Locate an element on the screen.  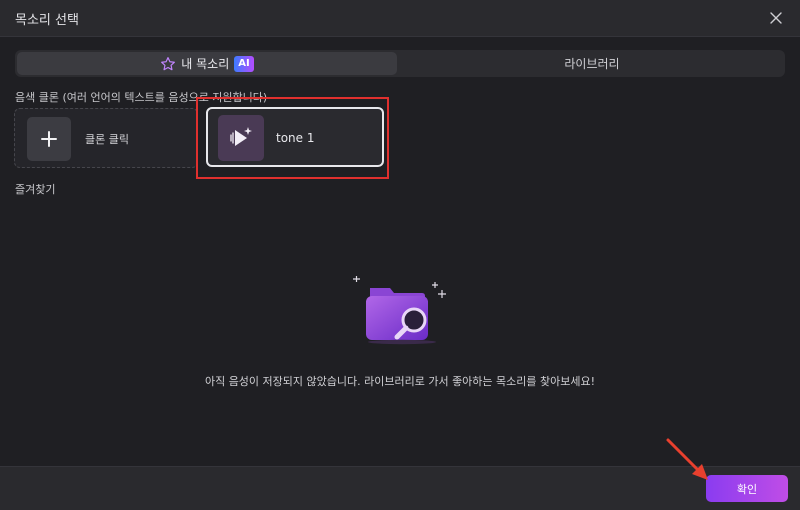
close-button is located at coordinates (776, 18).